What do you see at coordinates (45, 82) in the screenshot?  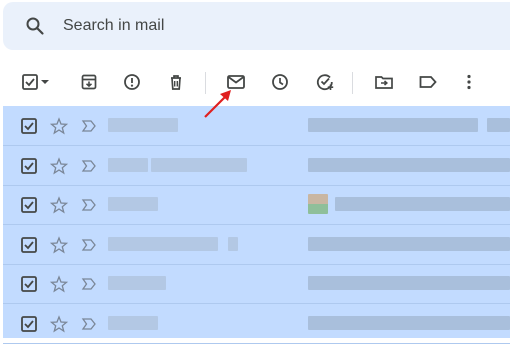 I see `select-dropdown-icon` at bounding box center [45, 82].